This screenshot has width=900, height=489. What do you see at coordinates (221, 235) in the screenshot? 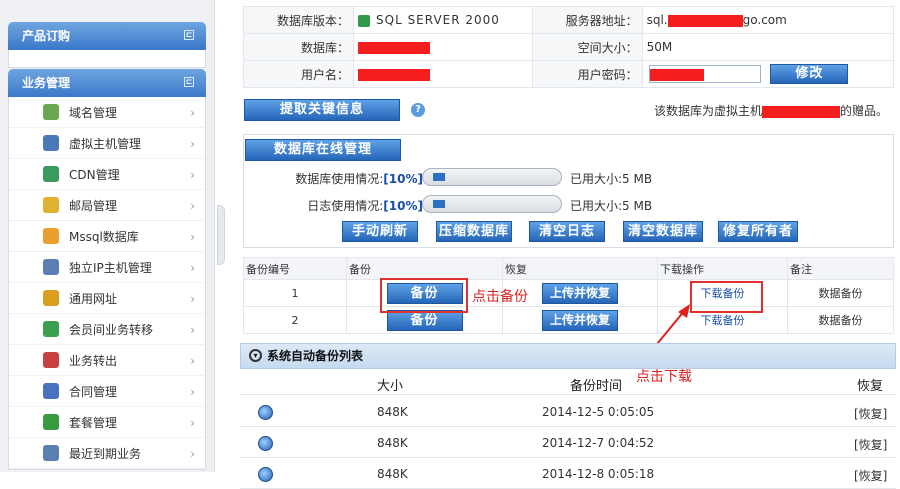
I see `sidebar-toggle-handle` at bounding box center [221, 235].